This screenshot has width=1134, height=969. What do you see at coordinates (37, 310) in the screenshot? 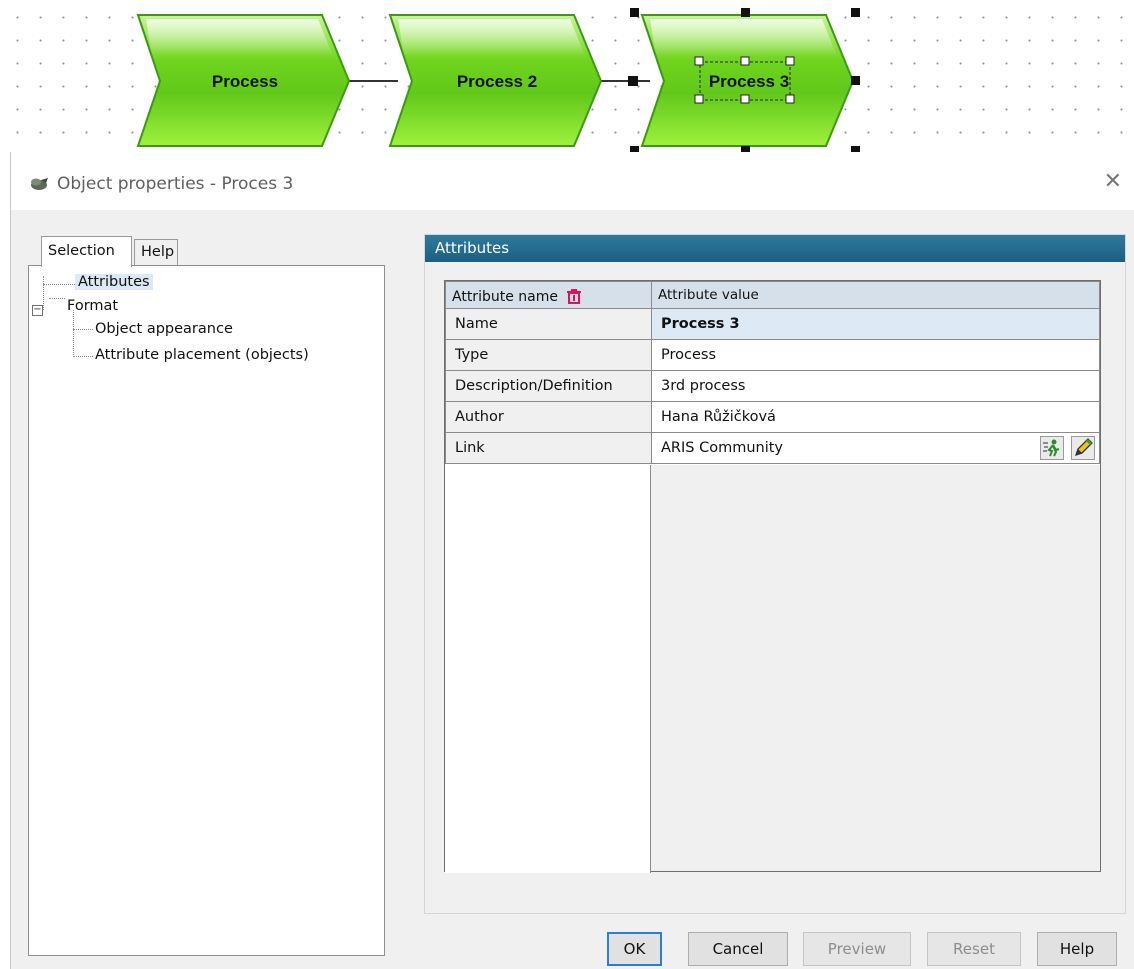
I see `collapse-icon: −` at bounding box center [37, 310].